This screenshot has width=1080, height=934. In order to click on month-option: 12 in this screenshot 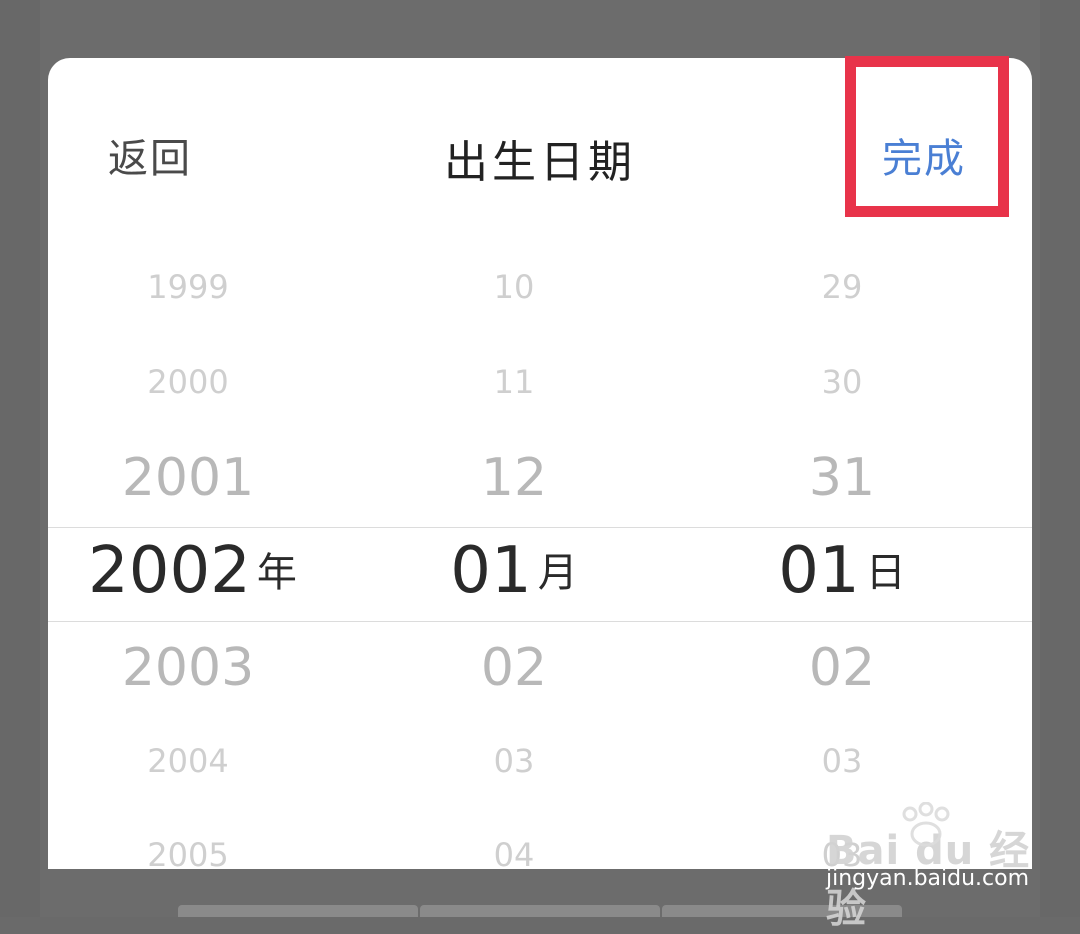, I will do `click(514, 478)`.